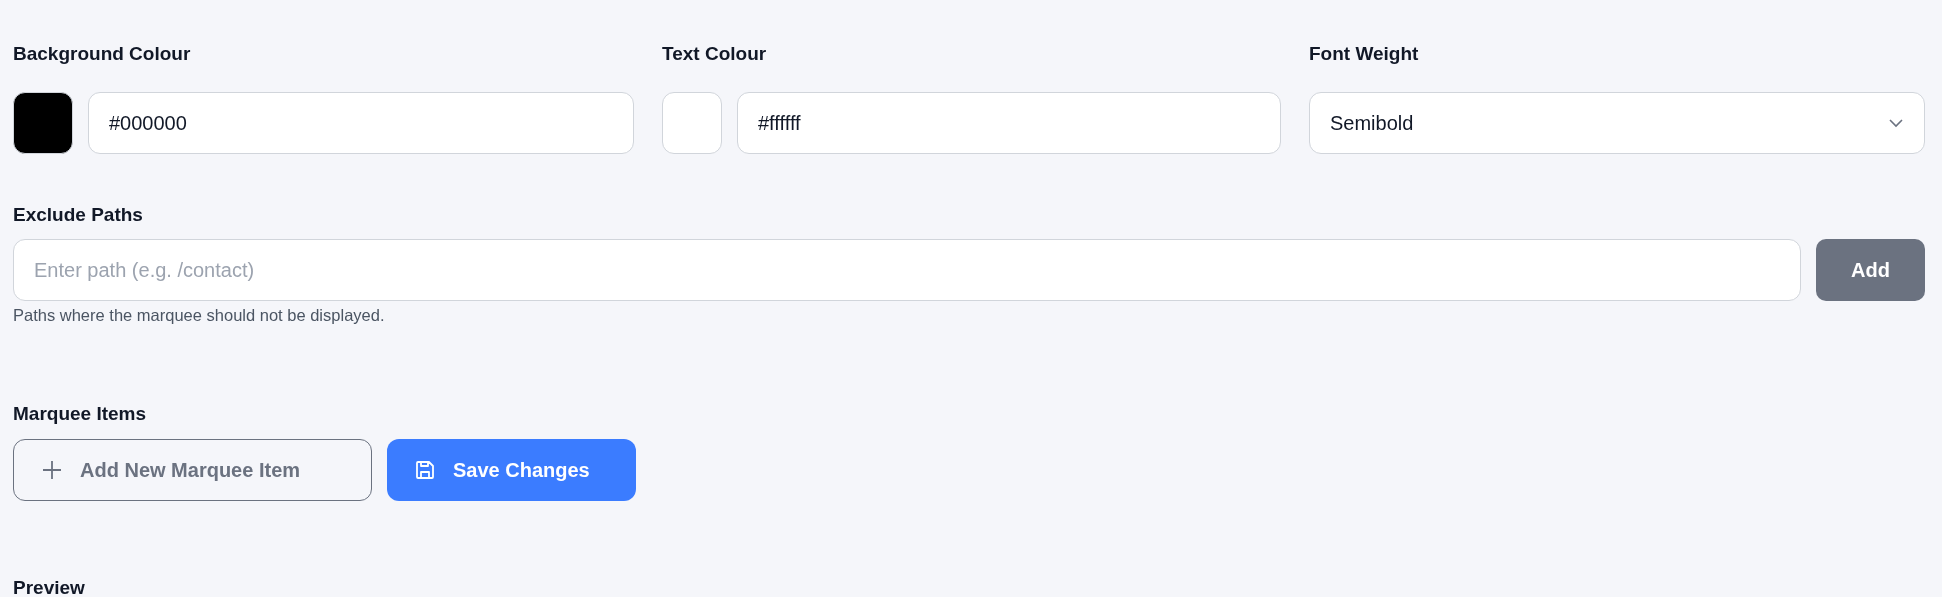  Describe the element at coordinates (361, 123) in the screenshot. I see `color-input: #000000` at that location.